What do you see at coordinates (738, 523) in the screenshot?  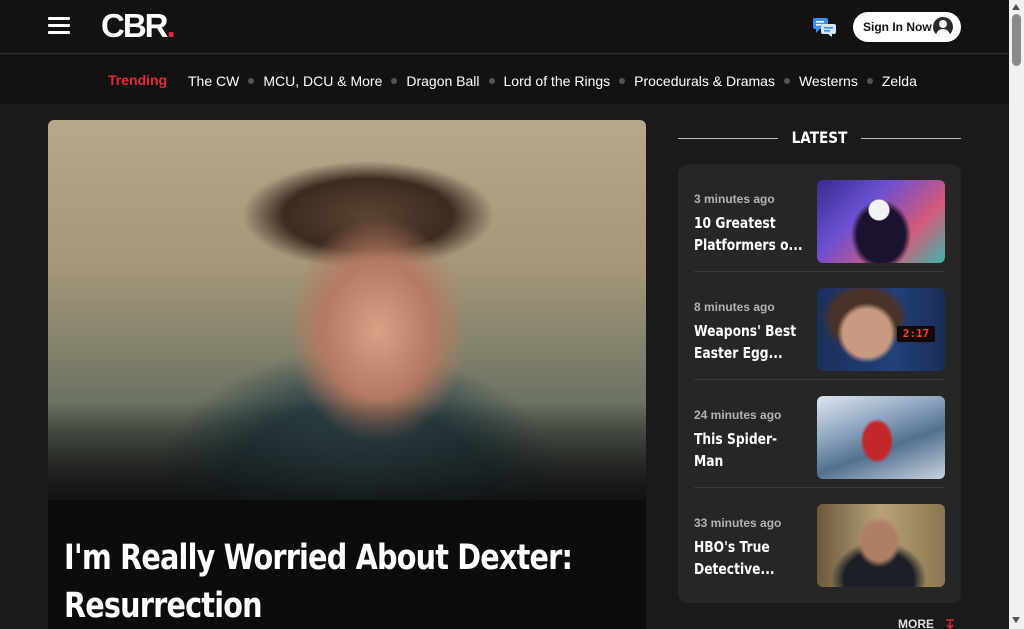 I see `article-time: 33 minutes ago` at bounding box center [738, 523].